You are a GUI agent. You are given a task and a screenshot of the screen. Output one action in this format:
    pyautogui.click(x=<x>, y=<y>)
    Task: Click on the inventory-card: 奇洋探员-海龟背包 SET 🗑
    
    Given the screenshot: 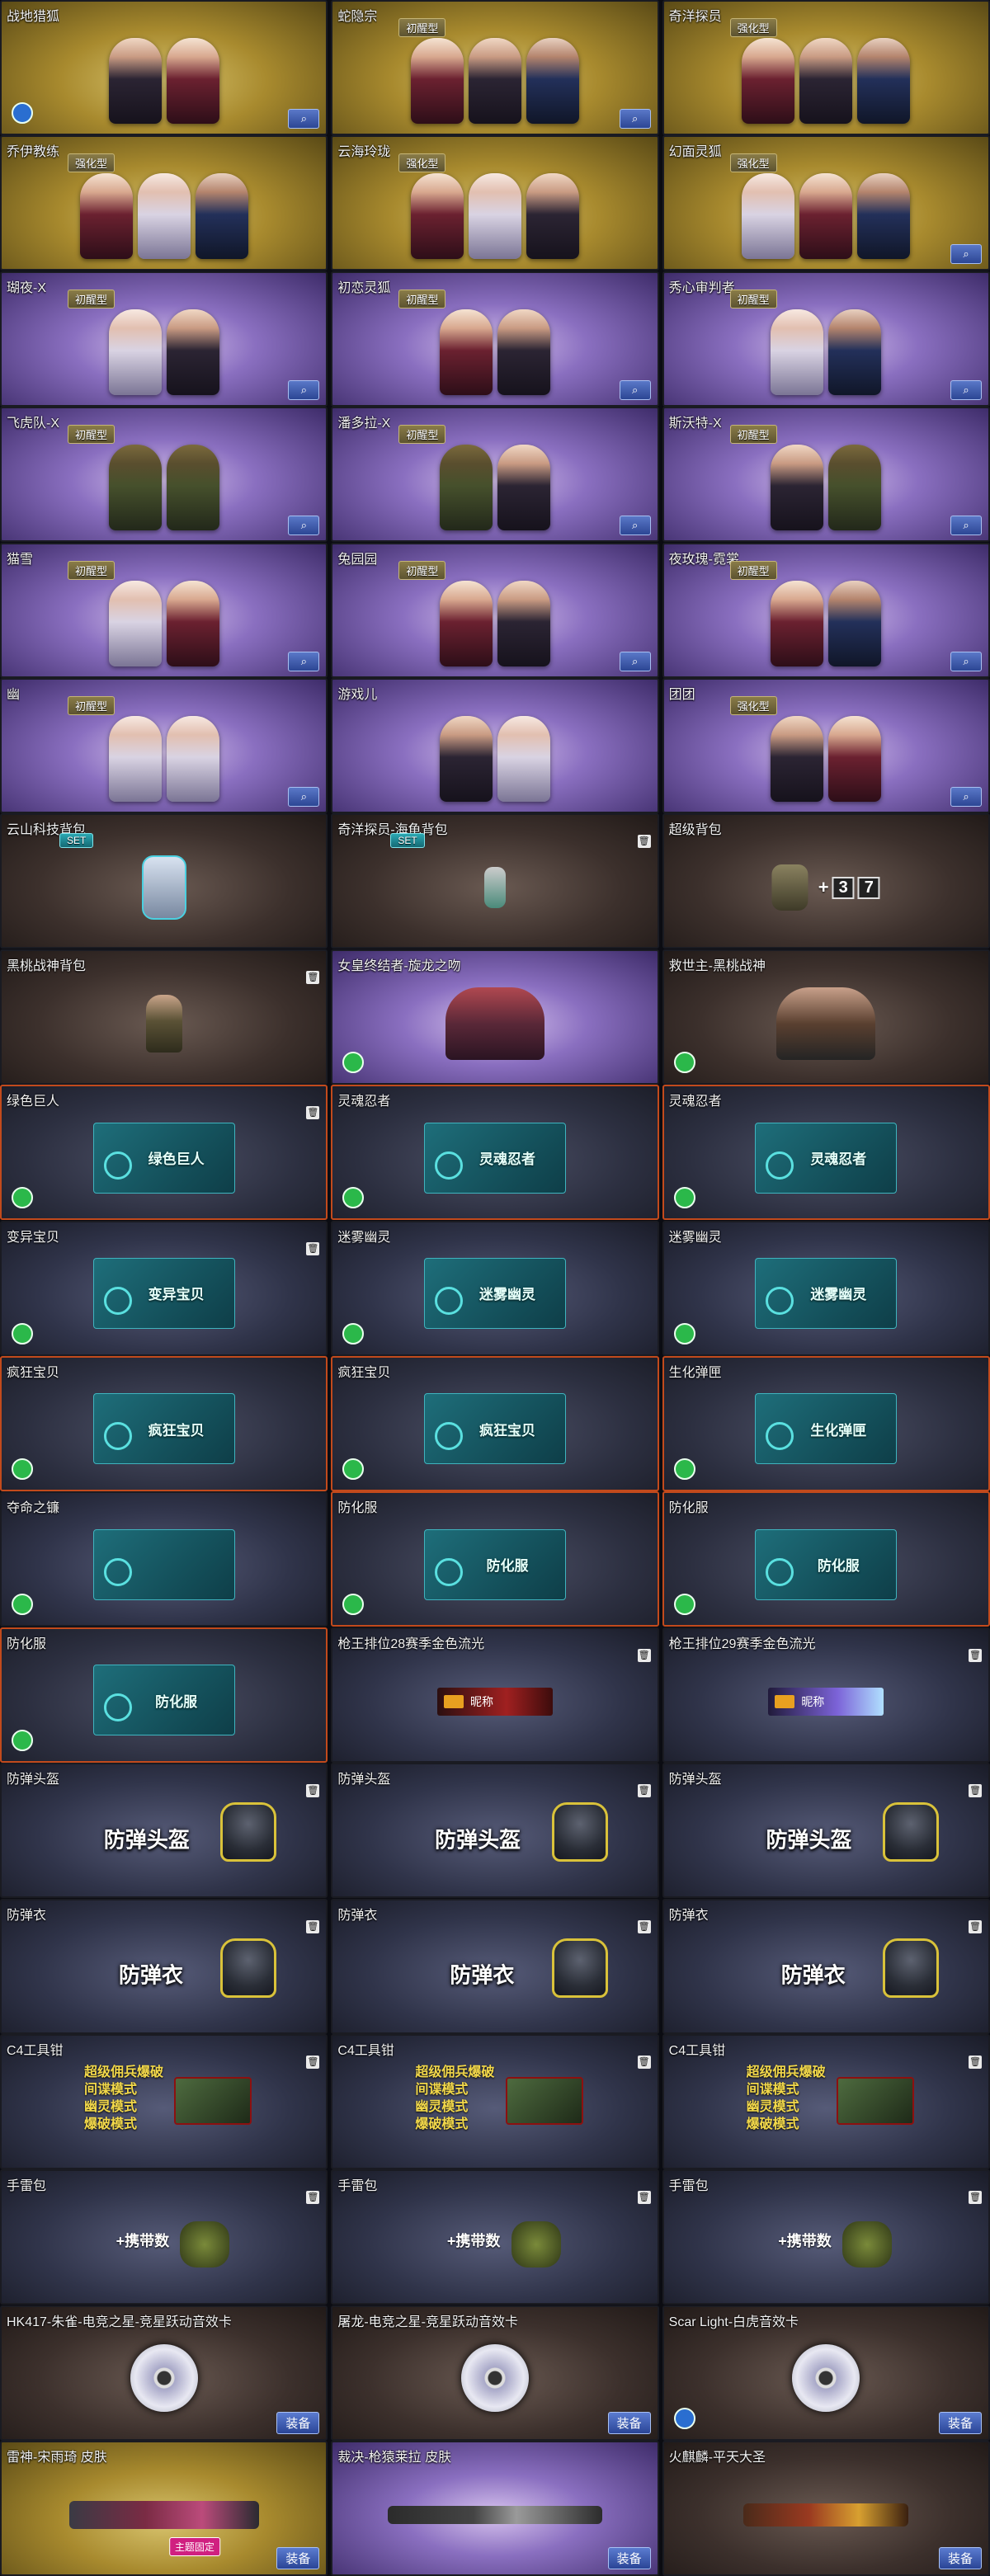 What is the action you would take?
    pyautogui.click(x=495, y=881)
    